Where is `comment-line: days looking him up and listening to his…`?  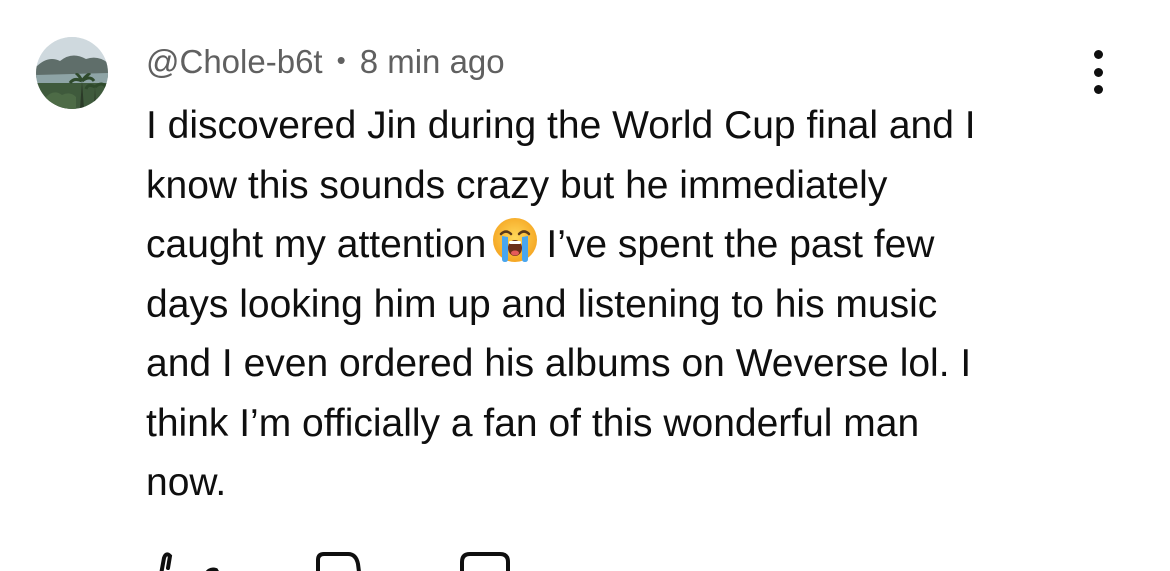 comment-line: days looking him up and listening to his… is located at coordinates (542, 304).